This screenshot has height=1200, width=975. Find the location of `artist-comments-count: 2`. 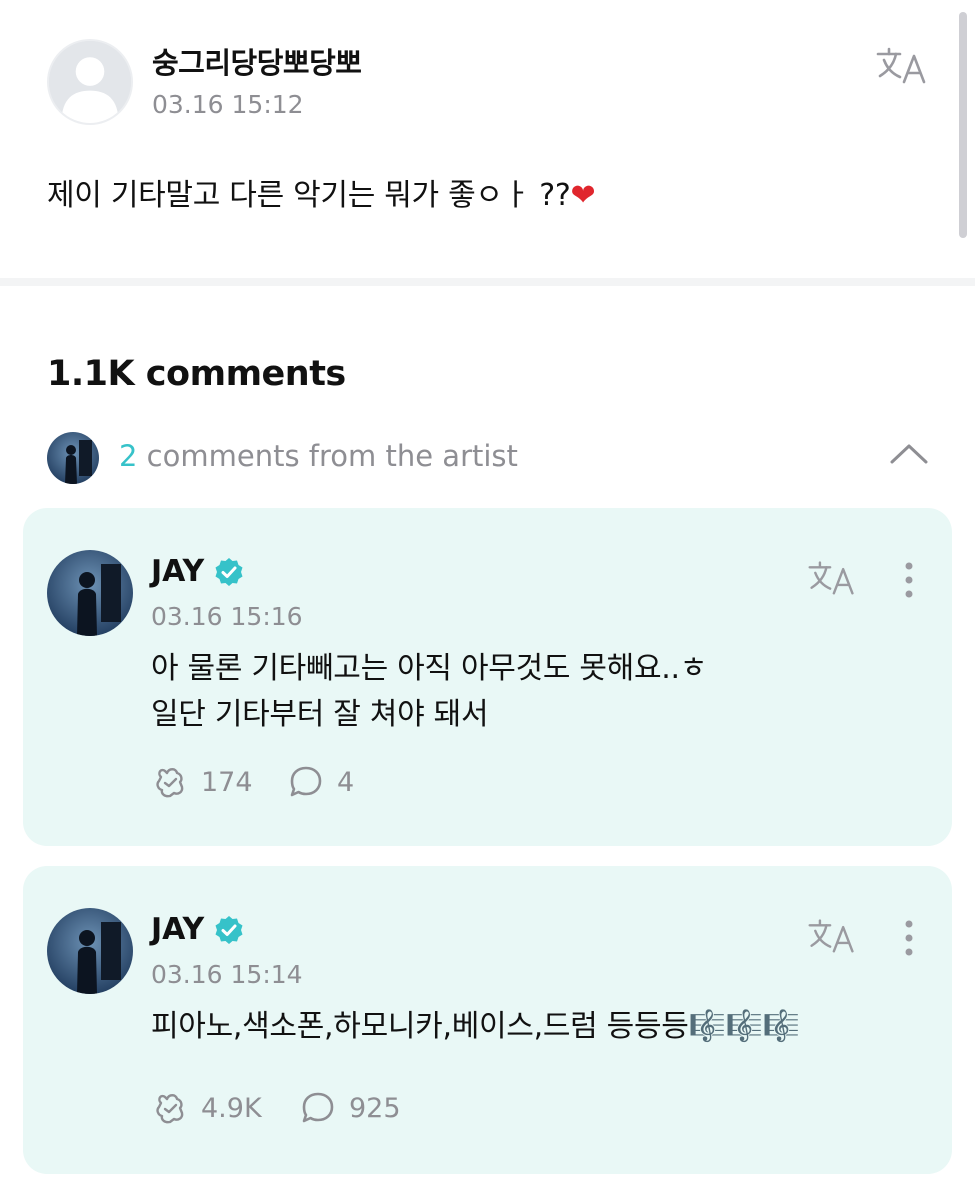

artist-comments-count: 2 is located at coordinates (128, 456).